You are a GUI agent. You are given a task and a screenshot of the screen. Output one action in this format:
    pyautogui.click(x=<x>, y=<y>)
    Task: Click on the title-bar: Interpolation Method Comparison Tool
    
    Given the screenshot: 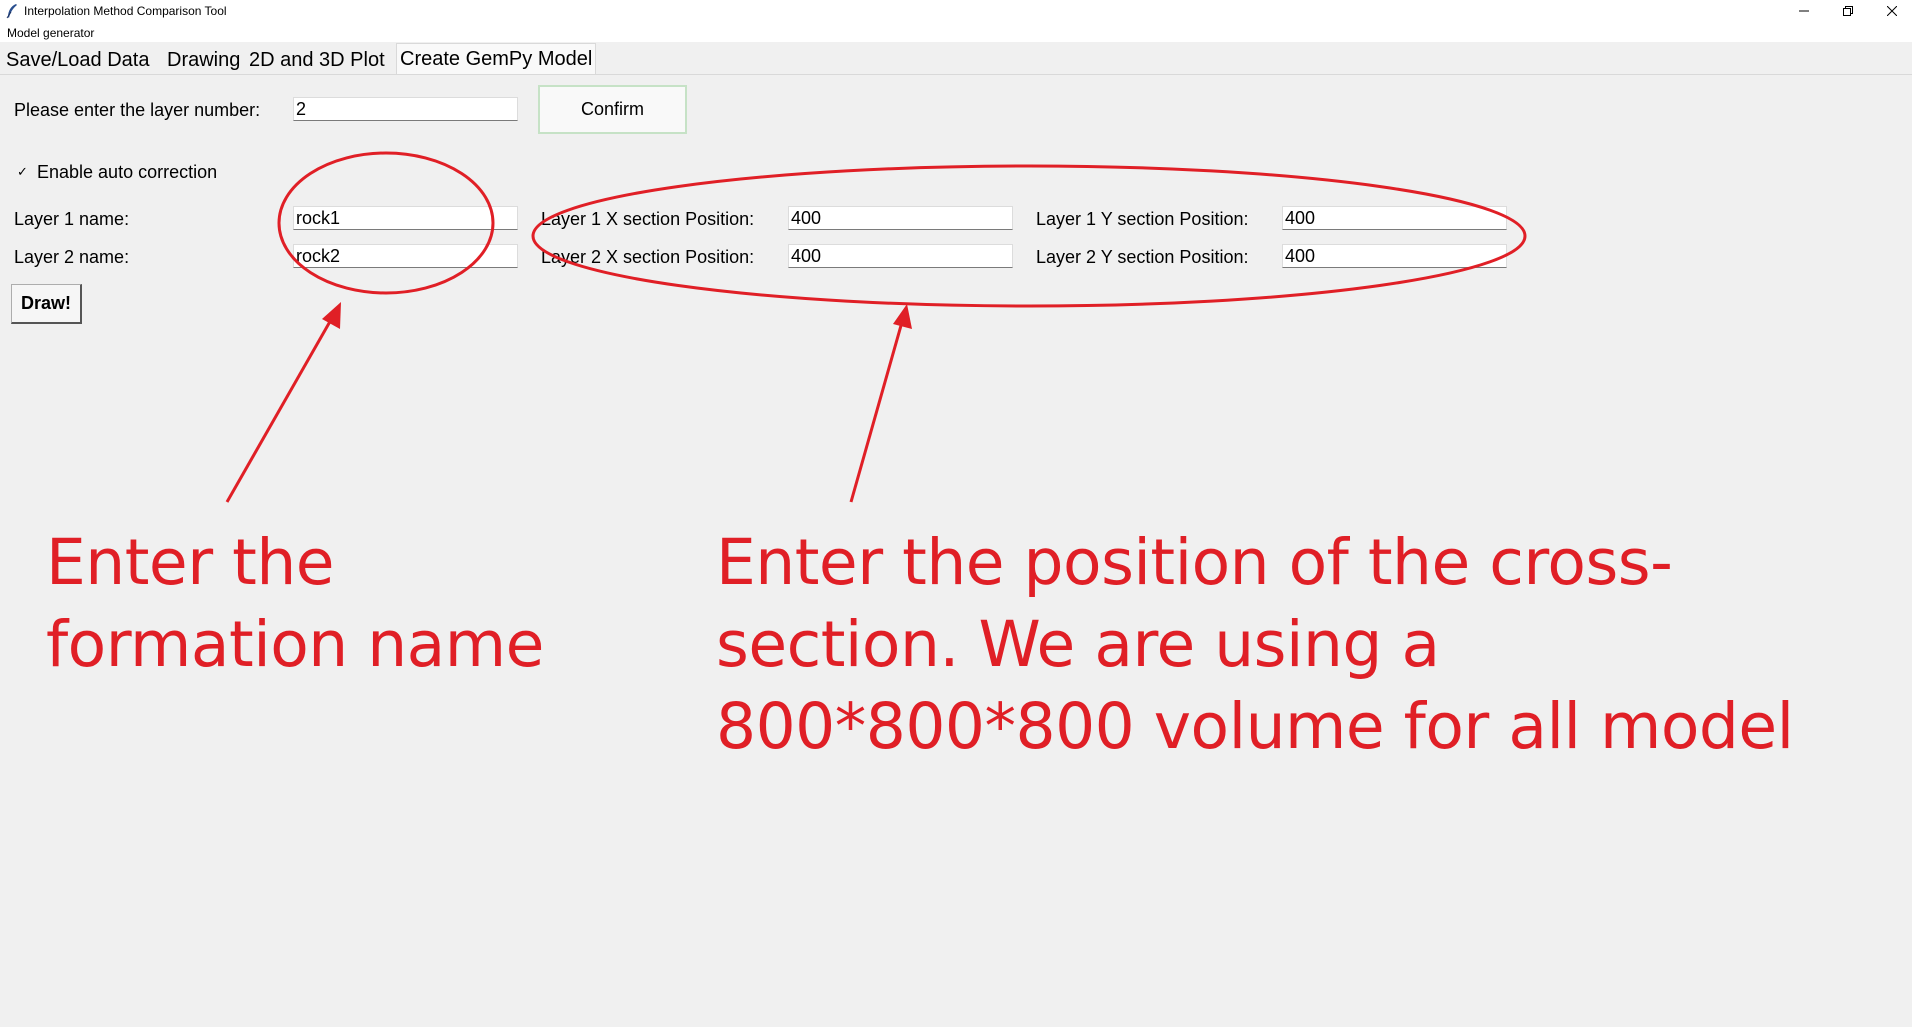 What is the action you would take?
    pyautogui.click(x=956, y=11)
    